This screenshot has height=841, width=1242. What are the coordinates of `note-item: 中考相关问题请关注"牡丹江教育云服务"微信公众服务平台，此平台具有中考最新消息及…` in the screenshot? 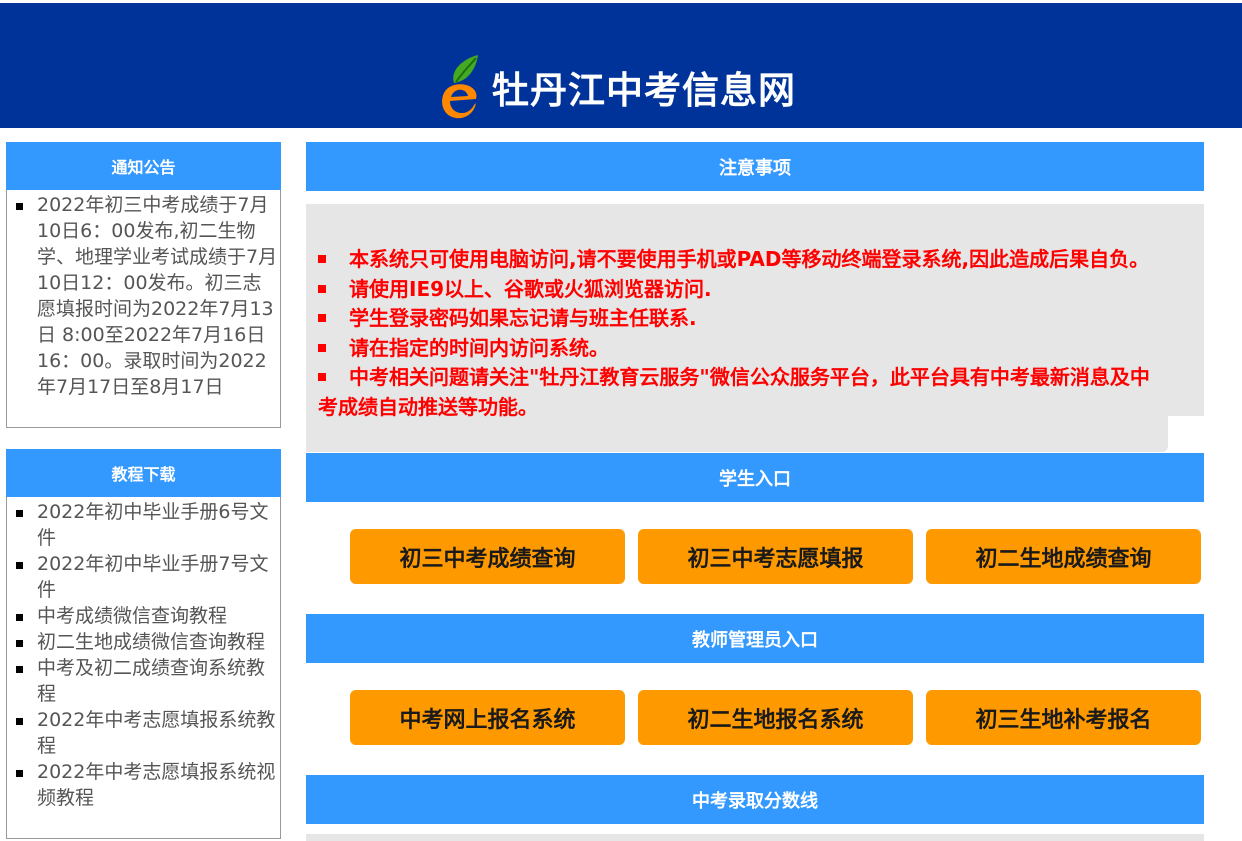 It's located at (743, 392).